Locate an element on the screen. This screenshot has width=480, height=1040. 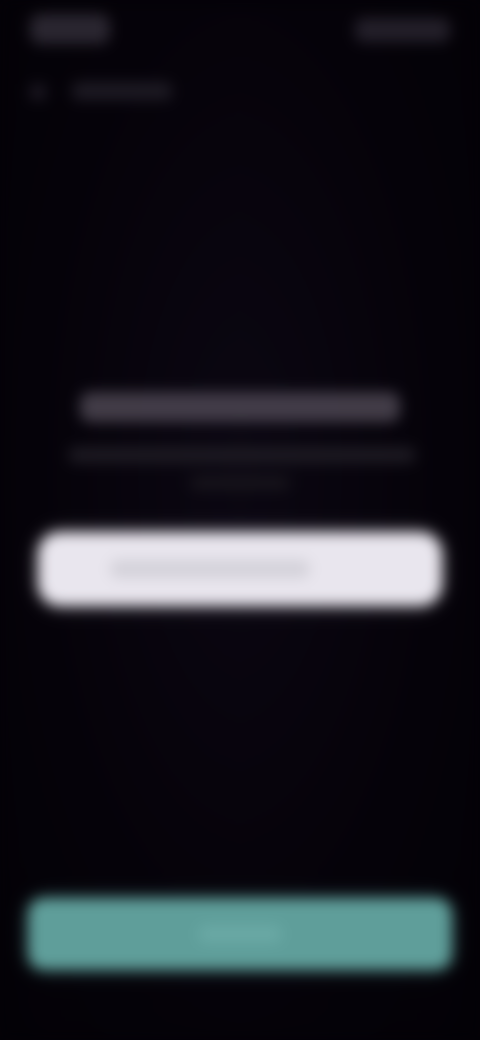
action-card-label is located at coordinates (210, 569).